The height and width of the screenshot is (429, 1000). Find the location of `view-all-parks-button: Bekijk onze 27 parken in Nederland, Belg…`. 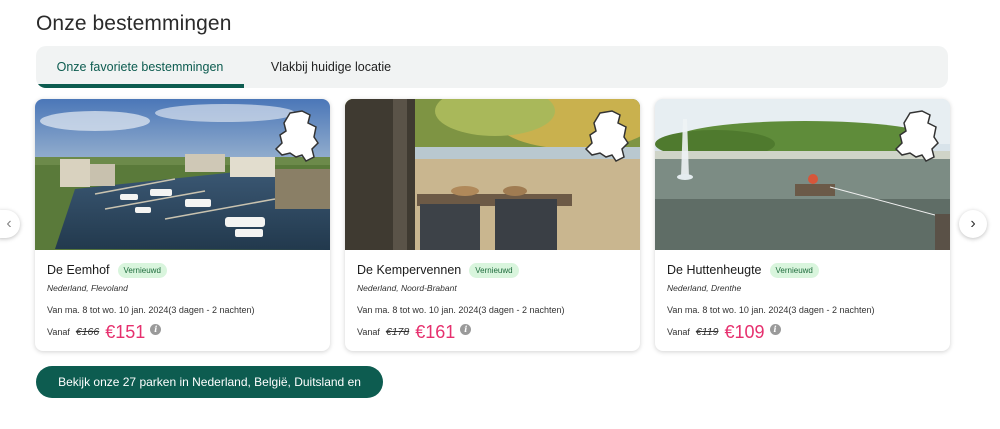

view-all-parks-button: Bekijk onze 27 parken in Nederland, Belg… is located at coordinates (209, 393).